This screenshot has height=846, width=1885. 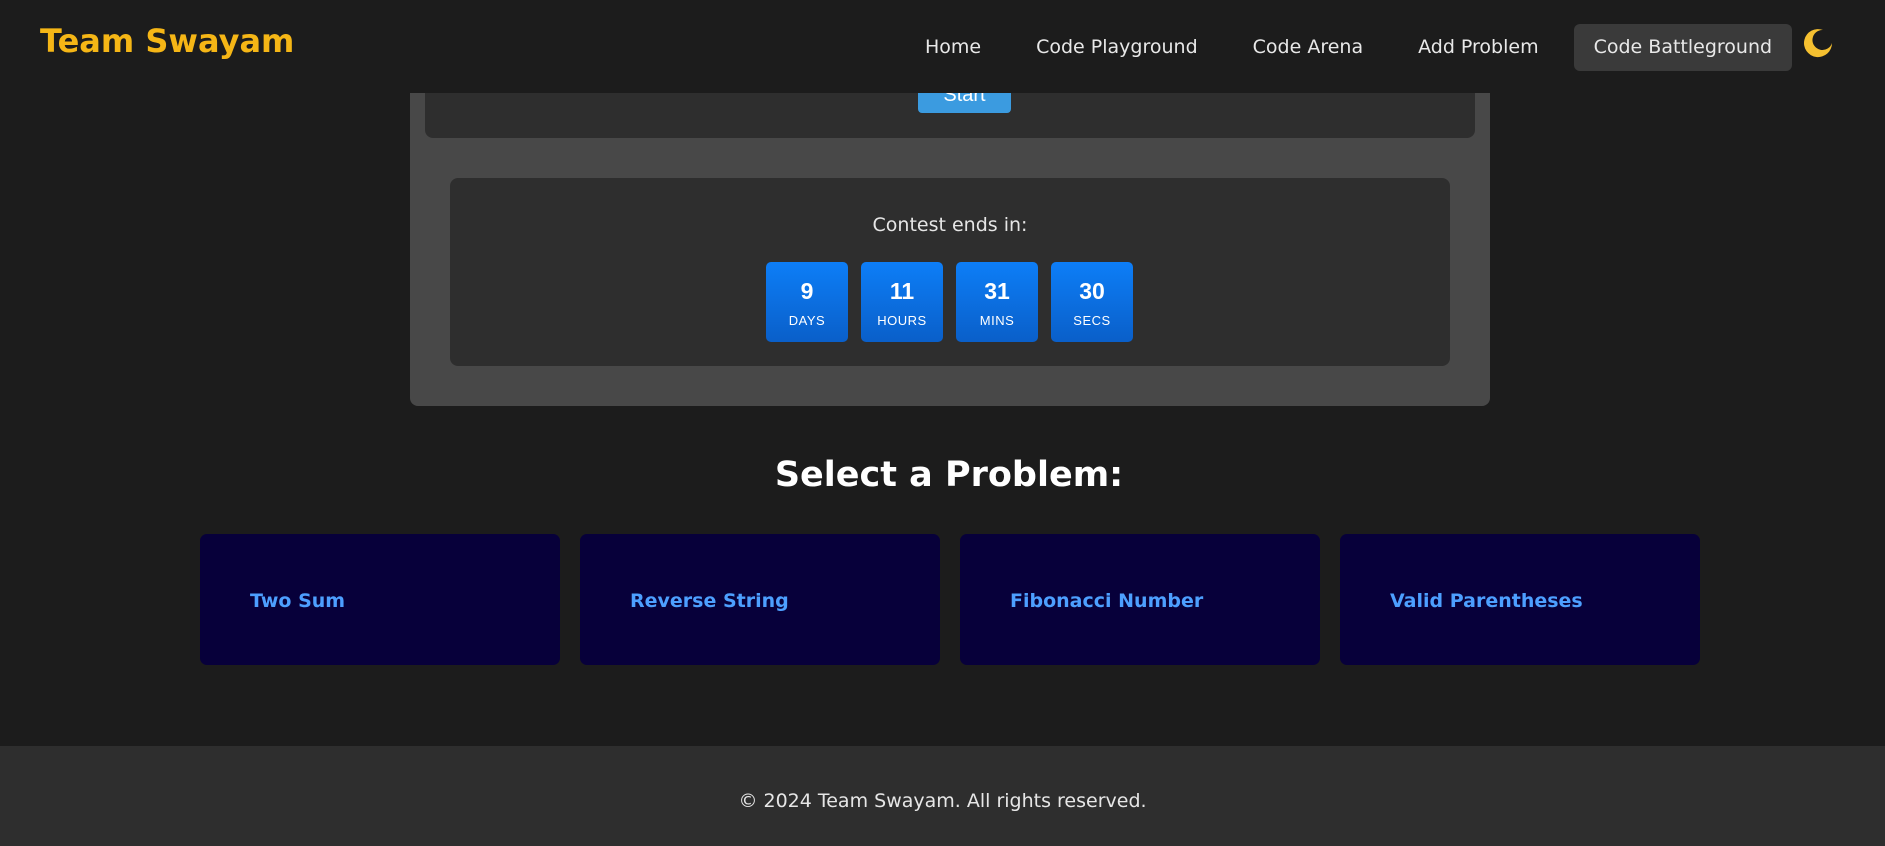 What do you see at coordinates (1486, 601) in the screenshot?
I see `problem-title: Valid Parentheses` at bounding box center [1486, 601].